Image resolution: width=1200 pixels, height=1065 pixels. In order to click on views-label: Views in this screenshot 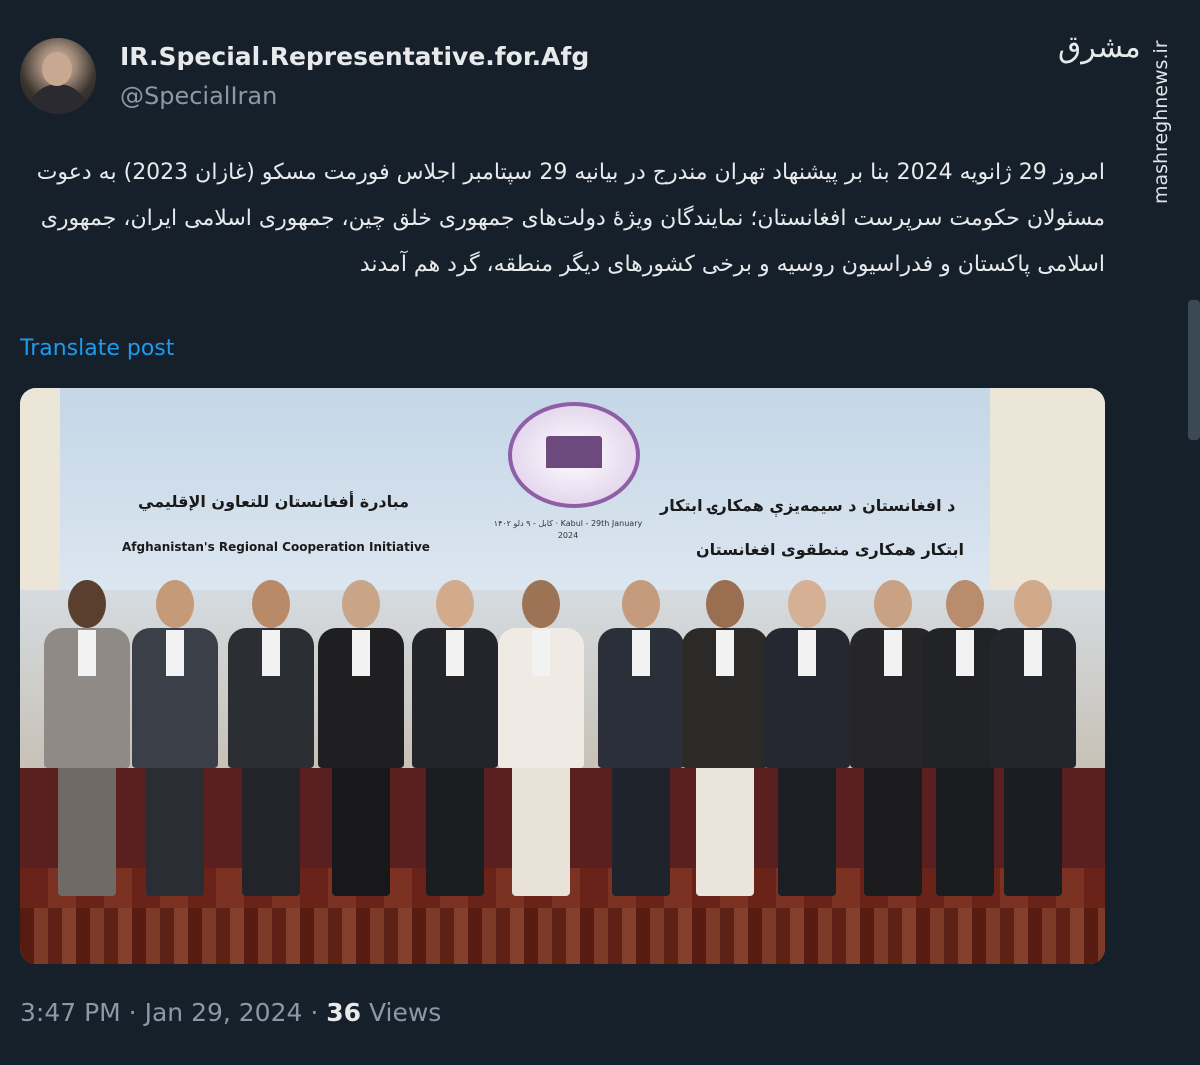, I will do `click(401, 1012)`.